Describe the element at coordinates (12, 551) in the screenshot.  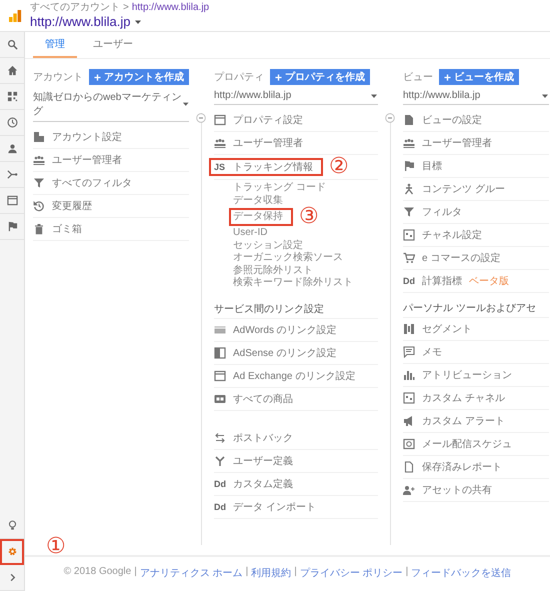
I see `settings-icon` at that location.